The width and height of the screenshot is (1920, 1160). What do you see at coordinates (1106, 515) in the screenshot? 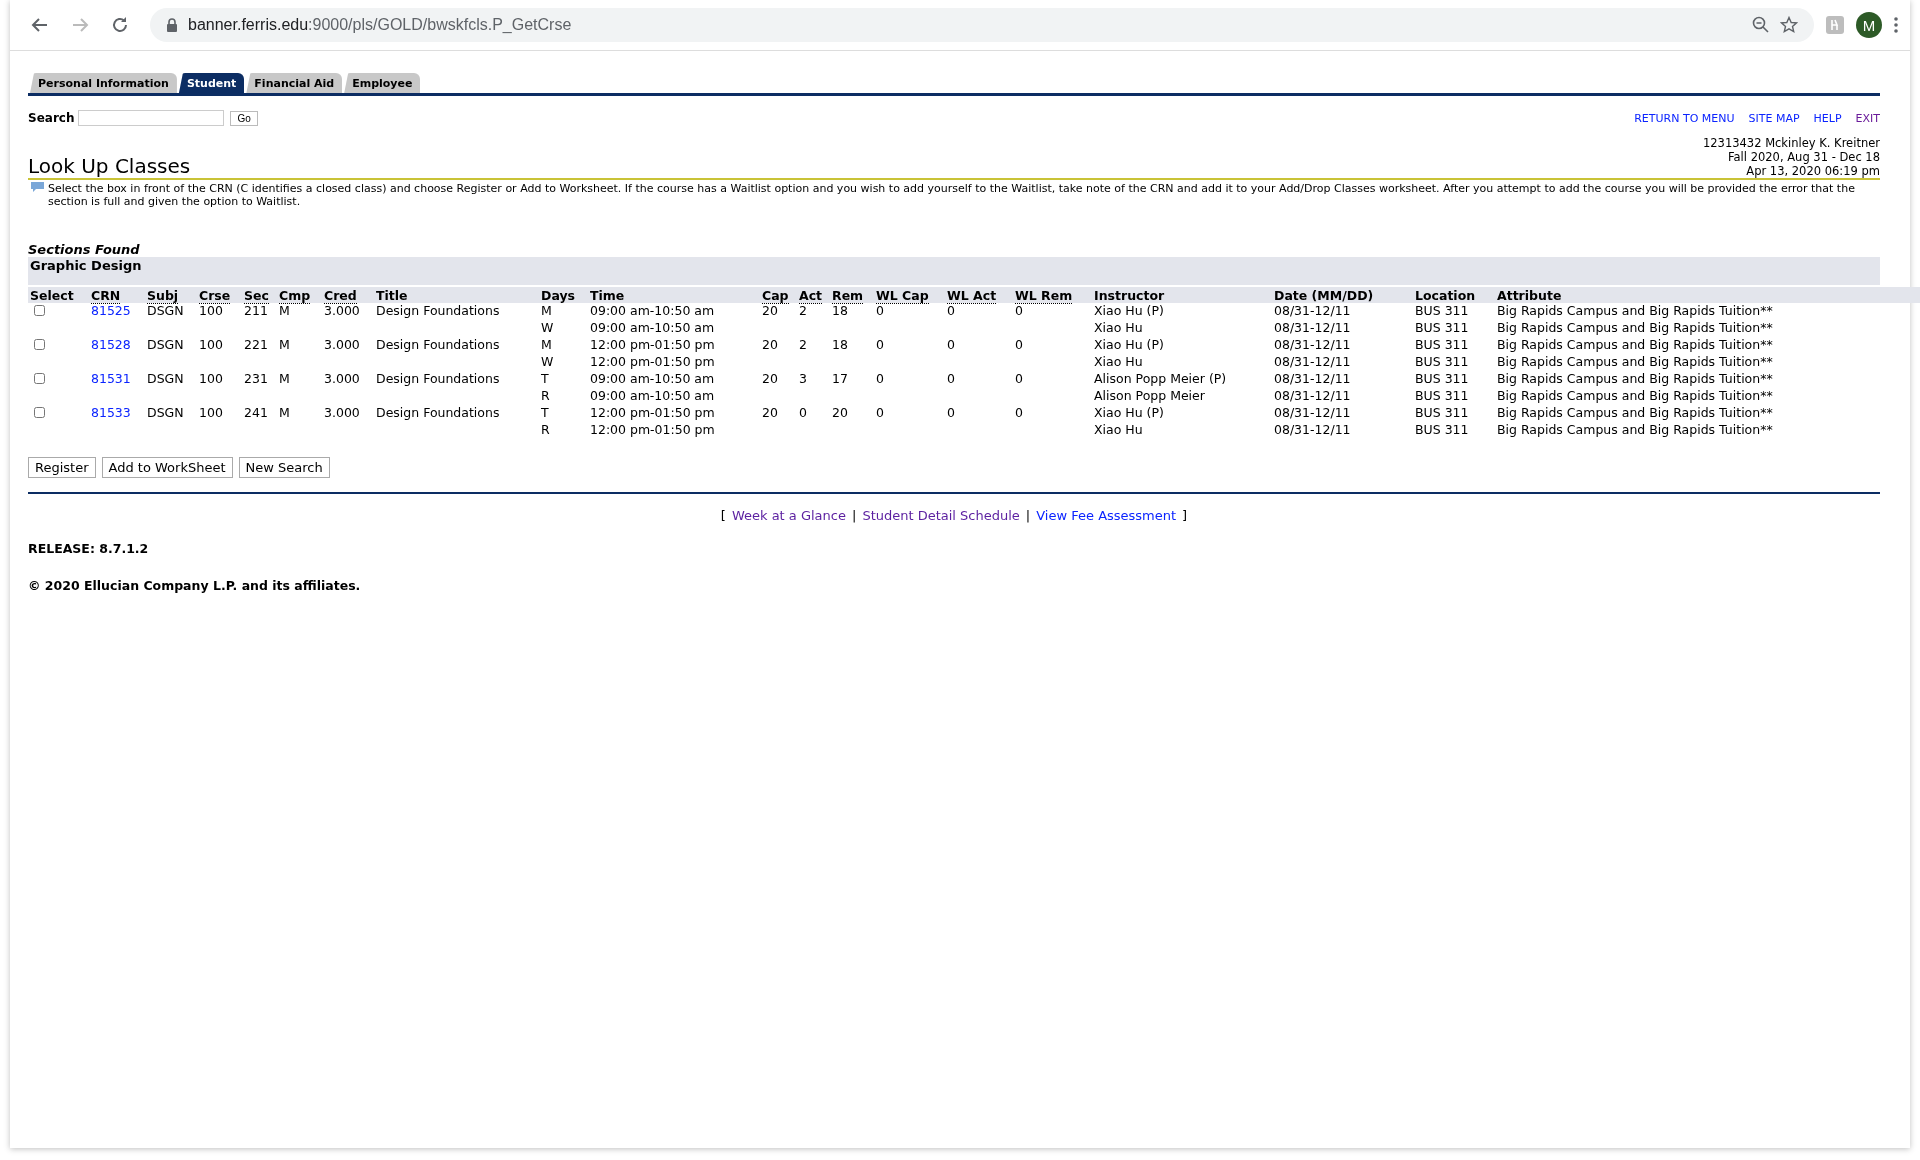
I see `footer-link: View Fee Assessment` at bounding box center [1106, 515].